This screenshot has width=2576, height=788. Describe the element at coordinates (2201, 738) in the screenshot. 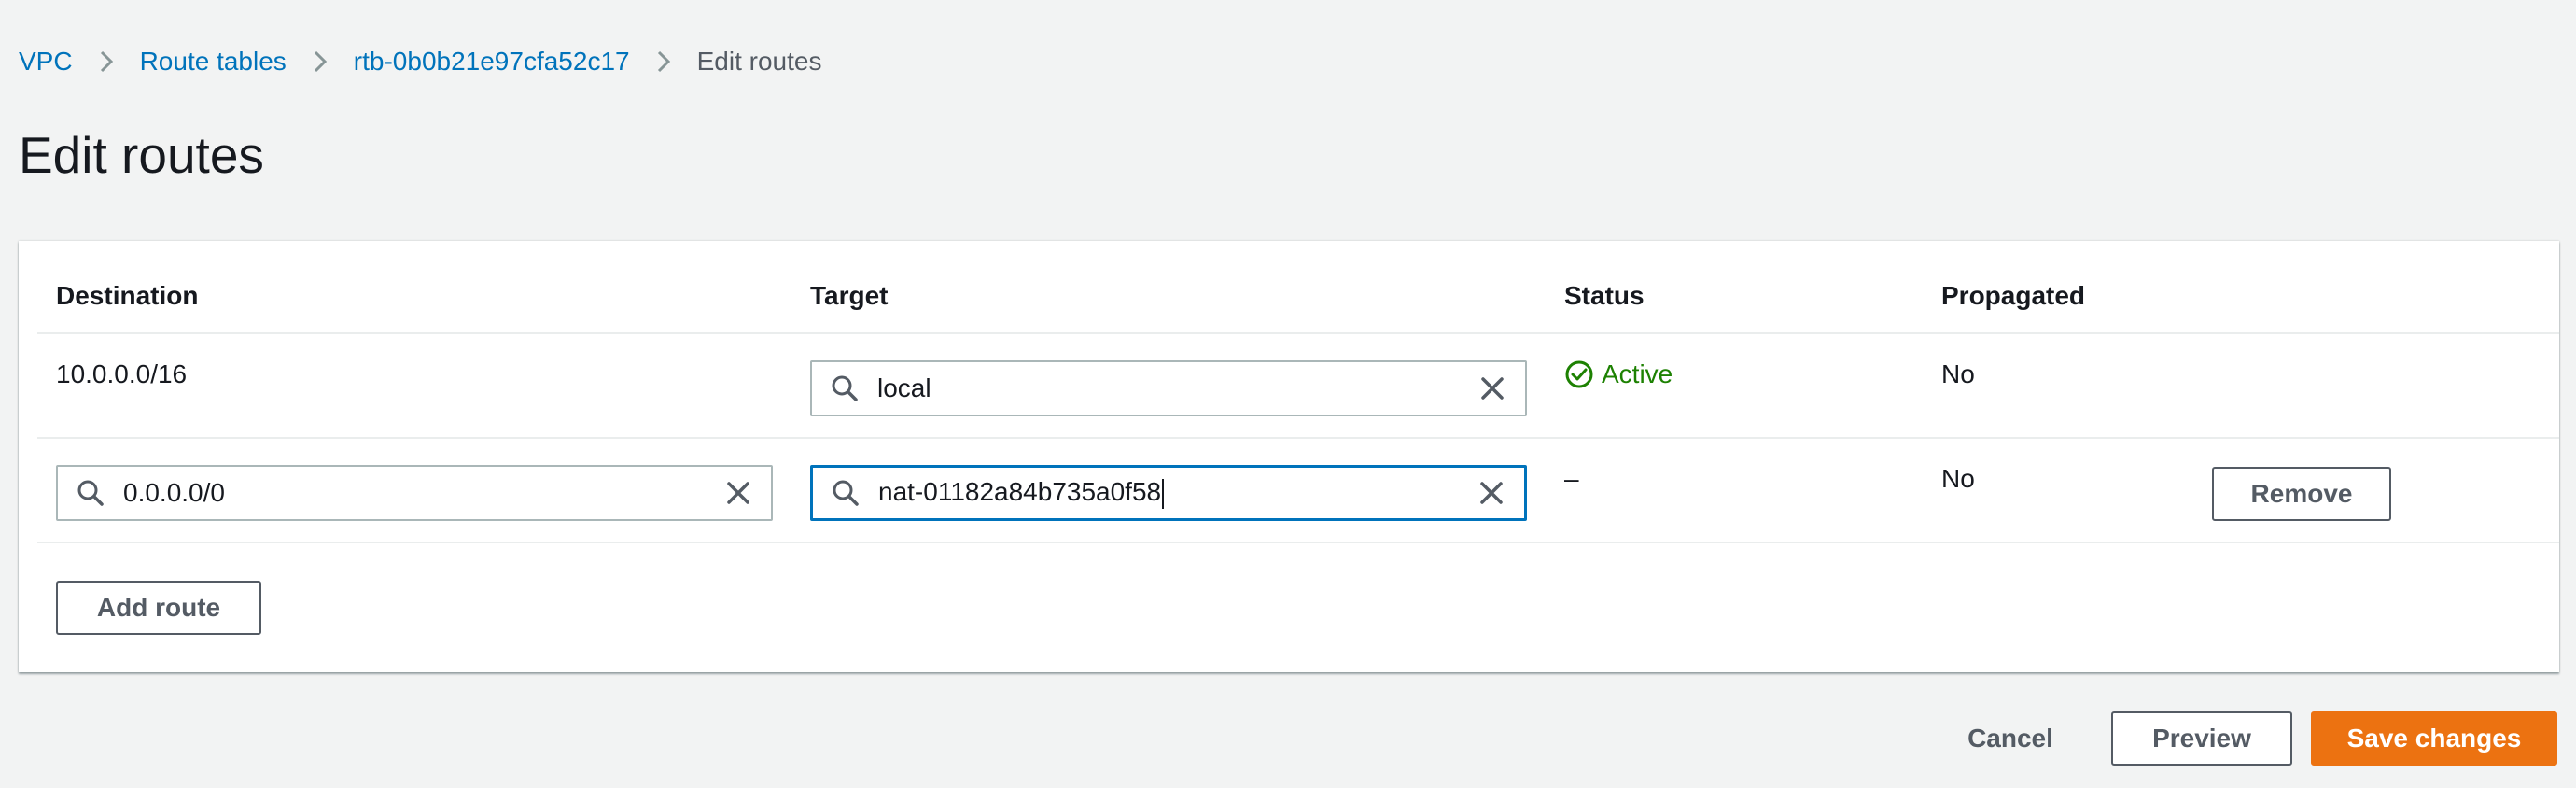

I see `preview-button: Preview` at that location.